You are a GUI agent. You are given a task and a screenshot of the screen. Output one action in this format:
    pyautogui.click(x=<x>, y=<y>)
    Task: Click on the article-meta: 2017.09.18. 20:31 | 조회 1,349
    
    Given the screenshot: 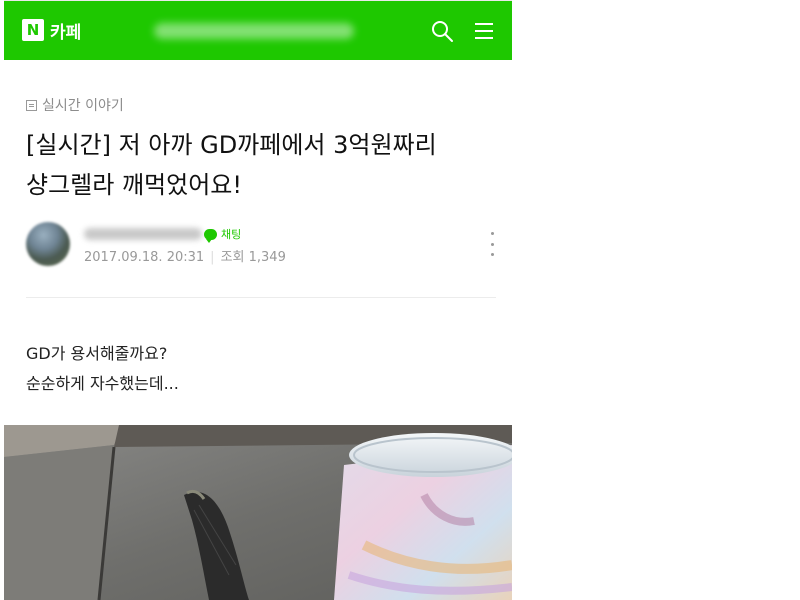 What is the action you would take?
    pyautogui.click(x=185, y=255)
    